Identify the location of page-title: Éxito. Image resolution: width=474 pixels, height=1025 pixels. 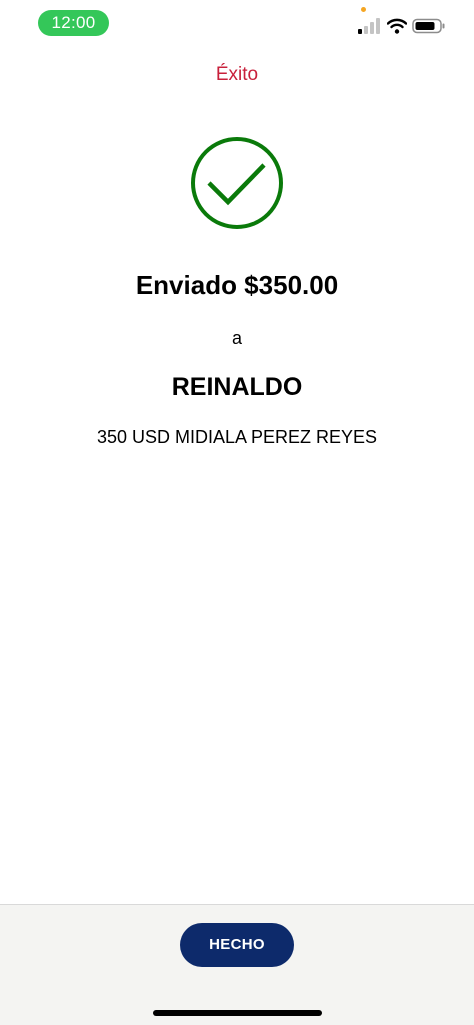
(237, 74).